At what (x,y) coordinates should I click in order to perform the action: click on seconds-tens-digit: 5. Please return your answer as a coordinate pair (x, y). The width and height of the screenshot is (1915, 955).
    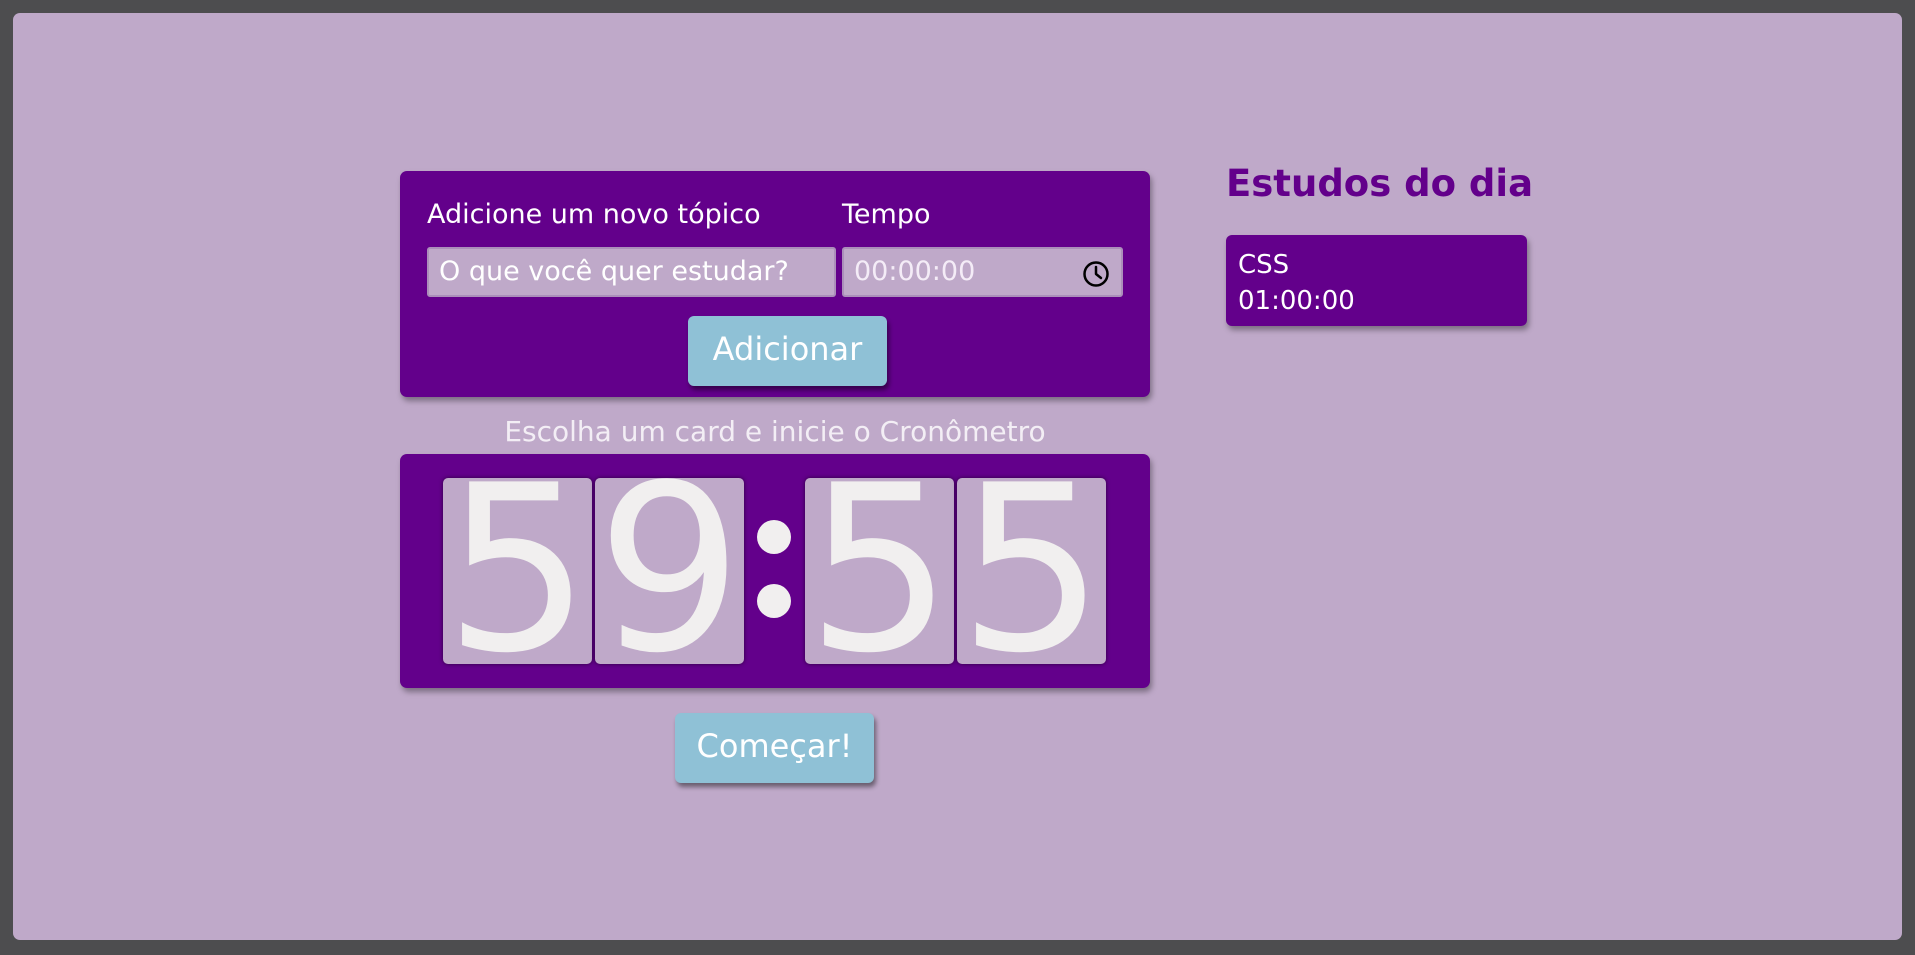
    Looking at the image, I should click on (879, 571).